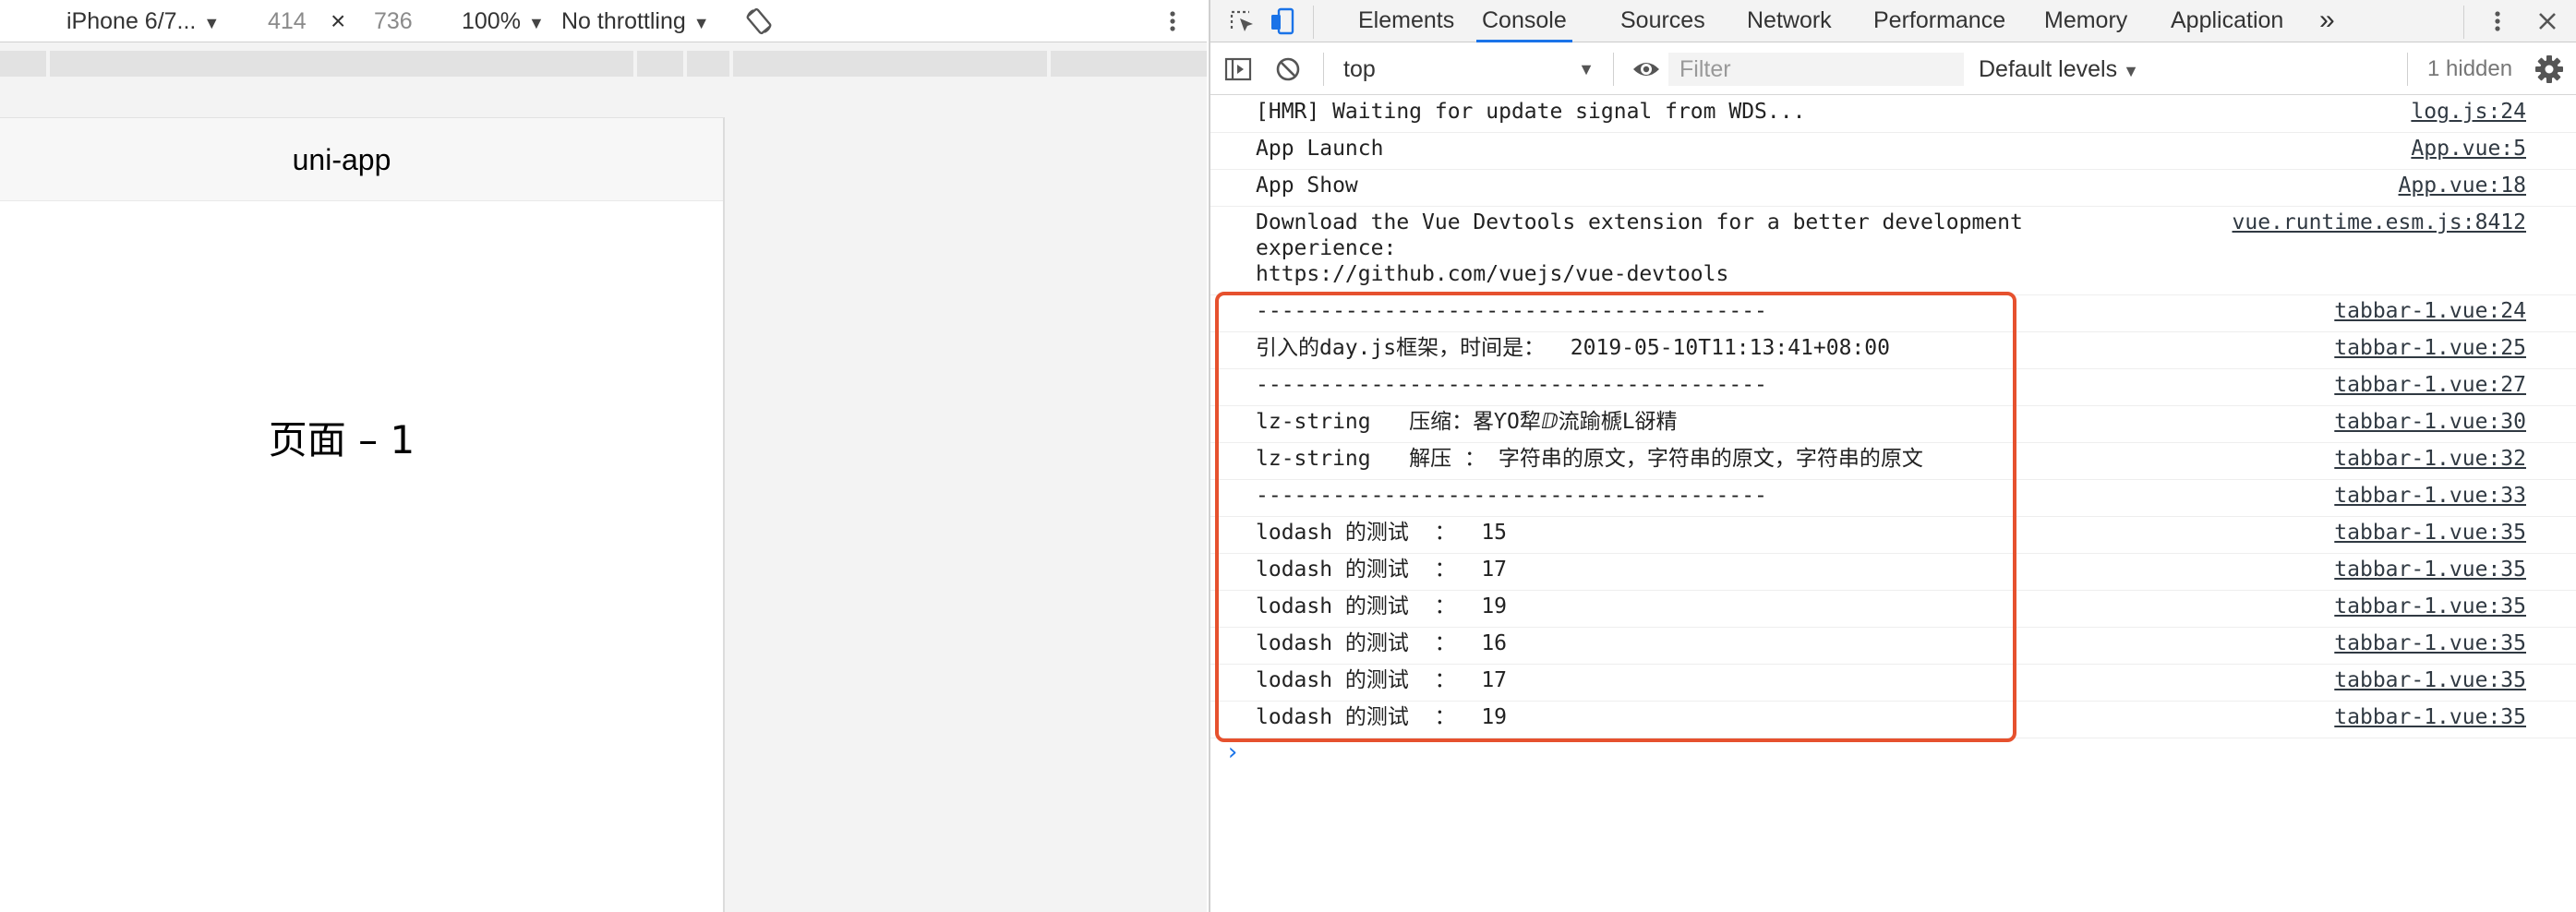 This screenshot has width=2576, height=912. I want to click on source-link: vue.runtime.esm.js:8412, so click(2380, 222).